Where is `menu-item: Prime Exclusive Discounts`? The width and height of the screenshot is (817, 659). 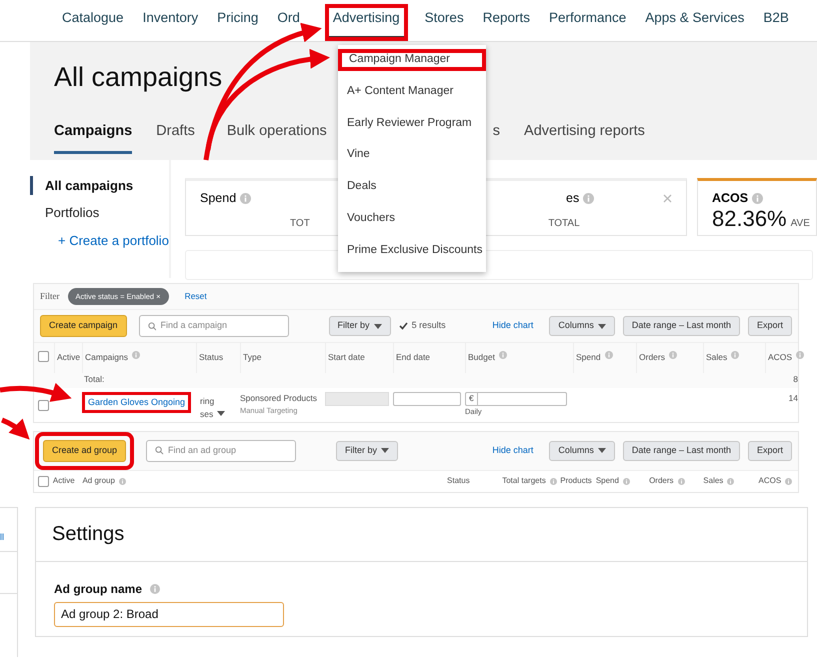 menu-item: Prime Exclusive Discounts is located at coordinates (412, 250).